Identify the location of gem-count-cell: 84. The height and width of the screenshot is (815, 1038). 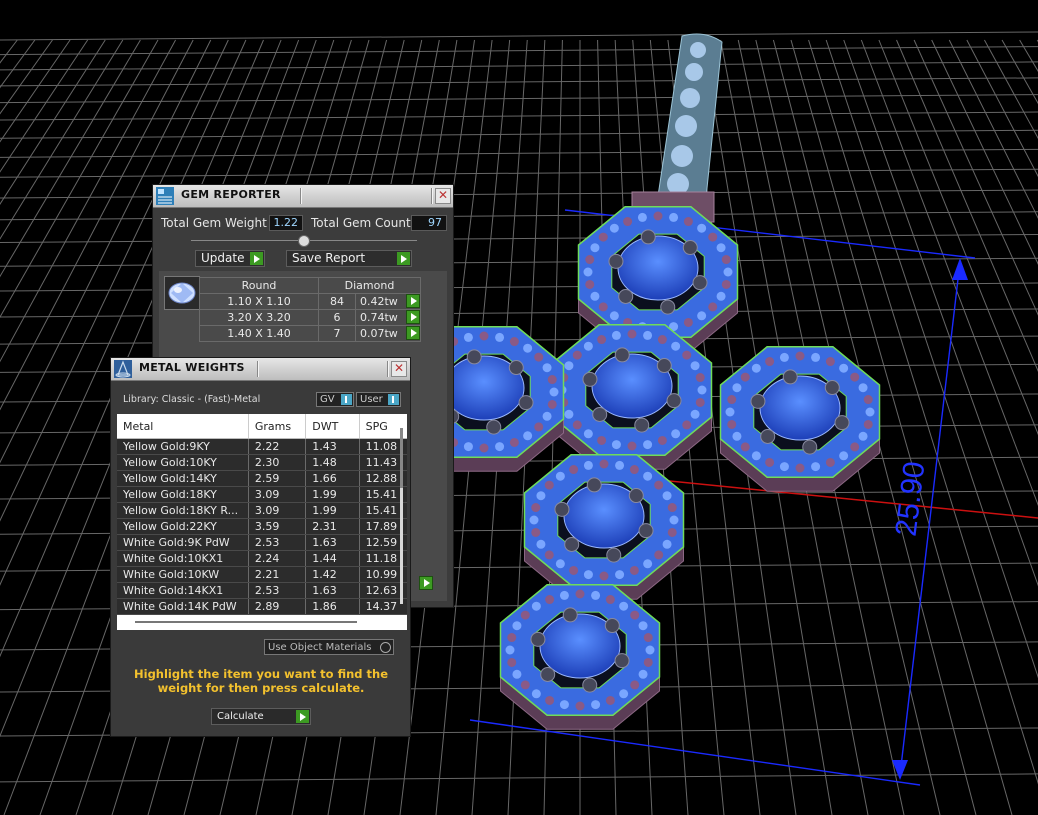
(337, 301).